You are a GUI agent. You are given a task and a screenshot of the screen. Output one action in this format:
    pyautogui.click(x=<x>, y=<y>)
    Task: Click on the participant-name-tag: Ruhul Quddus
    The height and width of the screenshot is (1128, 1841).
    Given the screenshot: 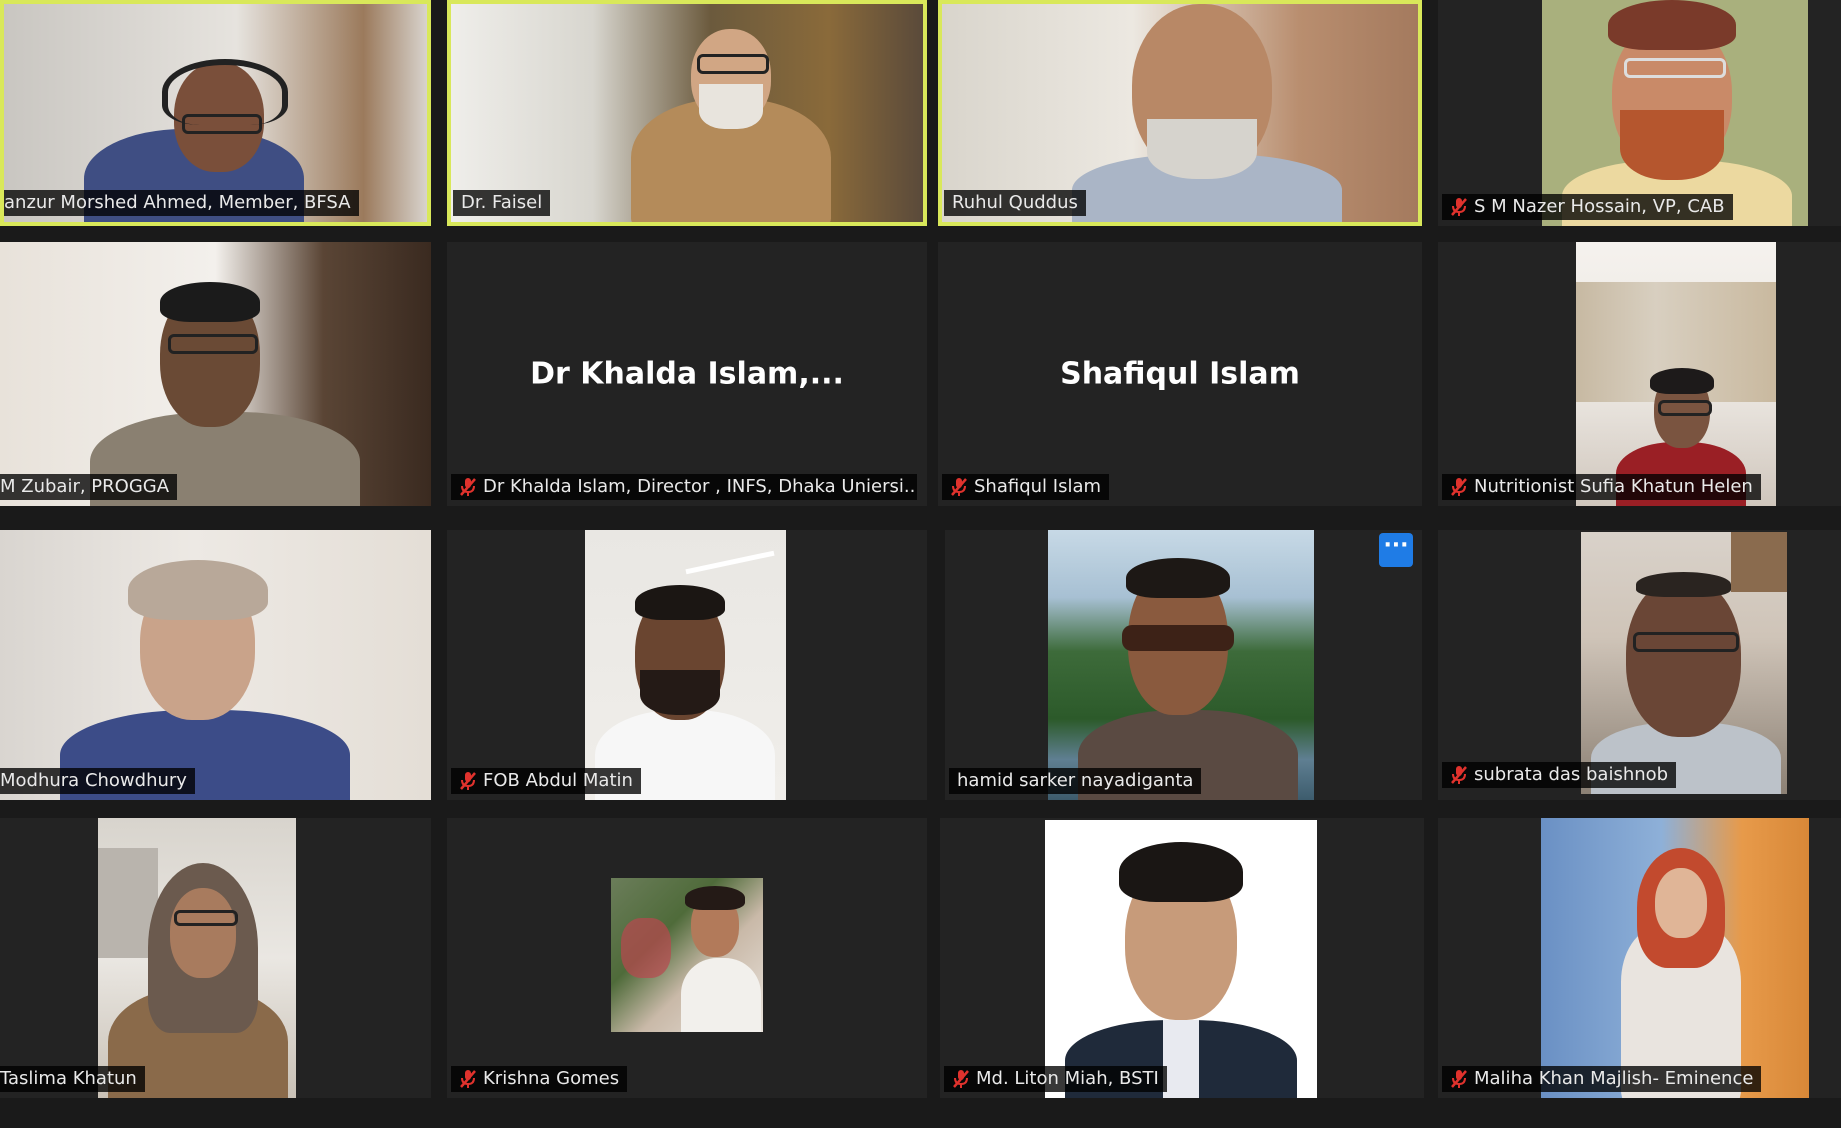 What is the action you would take?
    pyautogui.click(x=1015, y=203)
    